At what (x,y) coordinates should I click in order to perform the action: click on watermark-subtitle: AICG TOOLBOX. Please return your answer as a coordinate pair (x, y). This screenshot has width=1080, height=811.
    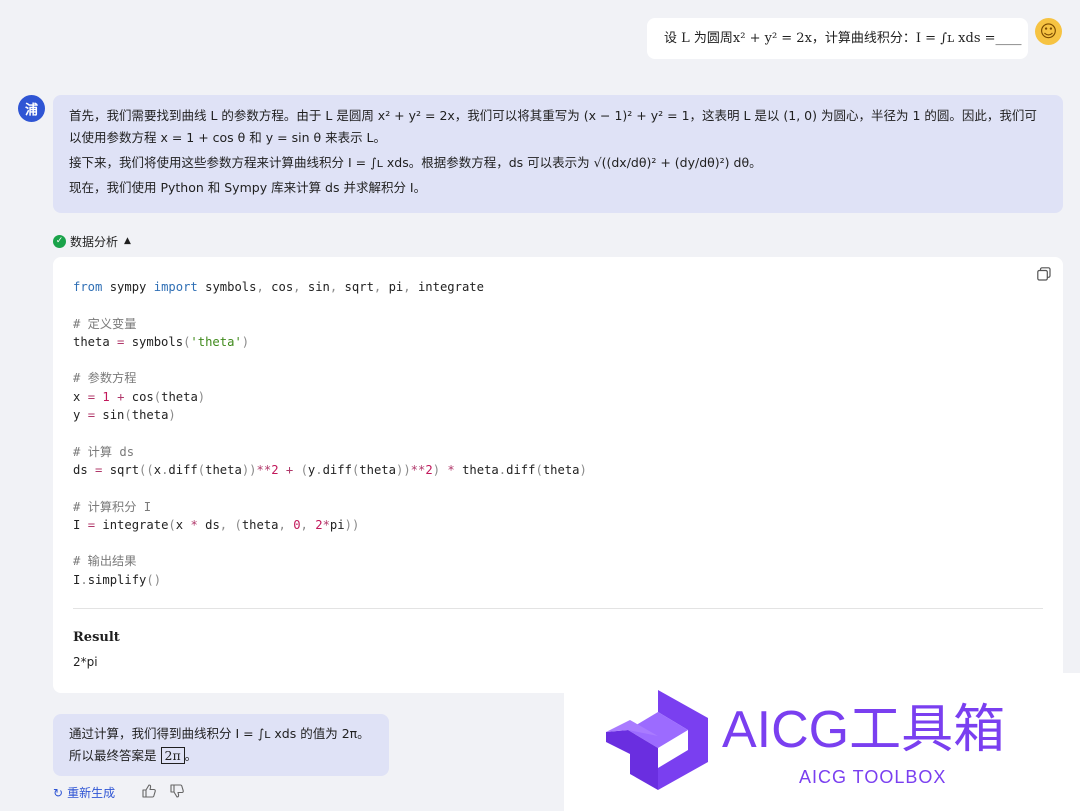
    Looking at the image, I should click on (873, 777).